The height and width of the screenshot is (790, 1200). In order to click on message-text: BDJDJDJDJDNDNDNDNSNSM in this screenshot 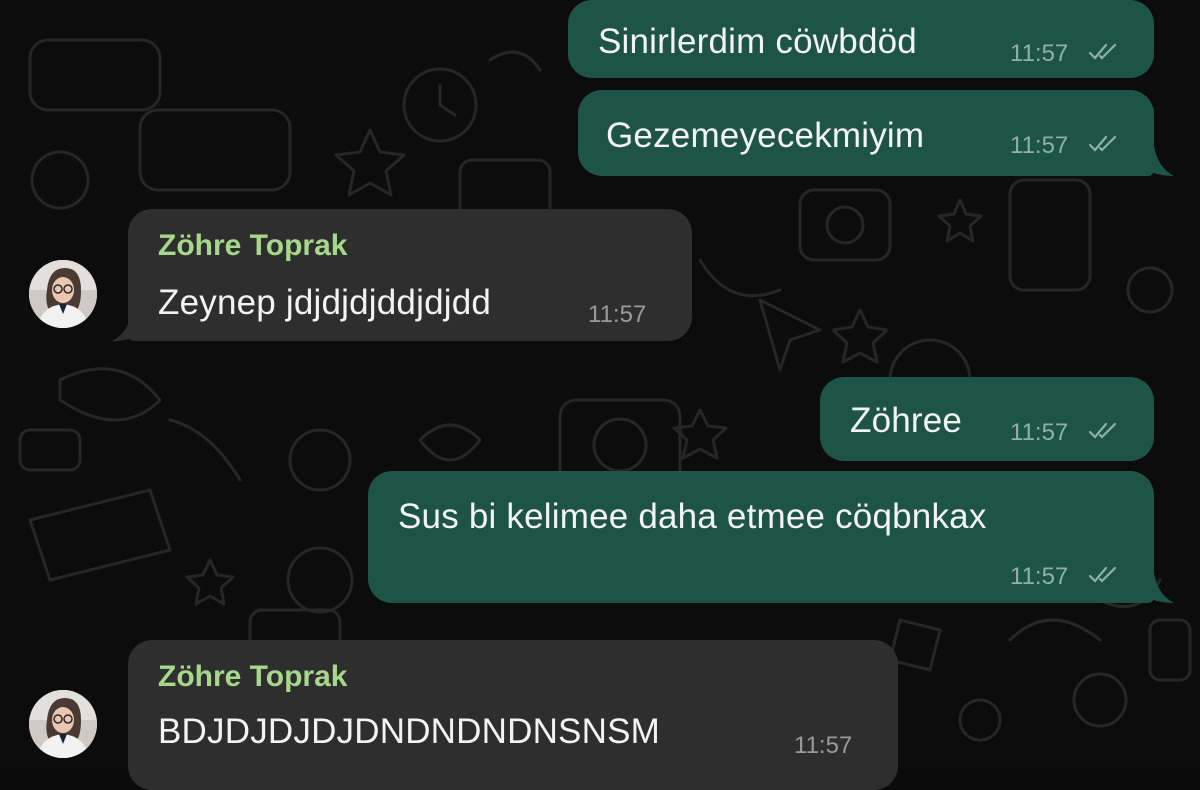, I will do `click(409, 731)`.